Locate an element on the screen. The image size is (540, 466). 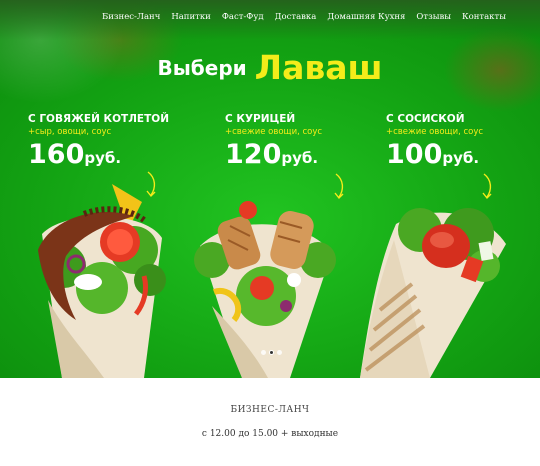
offer-chicken: С курицей +свежие овощи, соус 120руб. is located at coordinates (273, 141).